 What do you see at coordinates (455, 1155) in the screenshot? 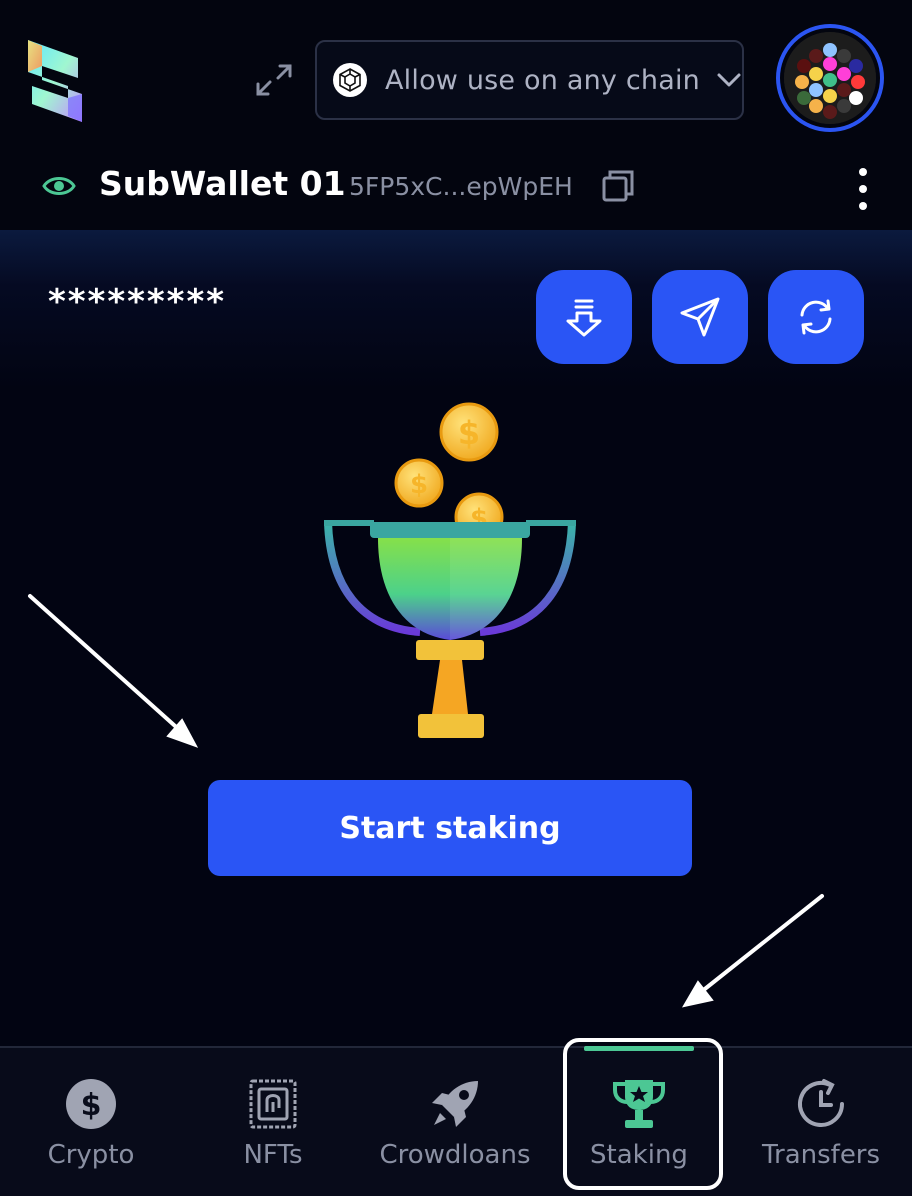
I see `nav-label-crowdloans: Crowdloans` at bounding box center [455, 1155].